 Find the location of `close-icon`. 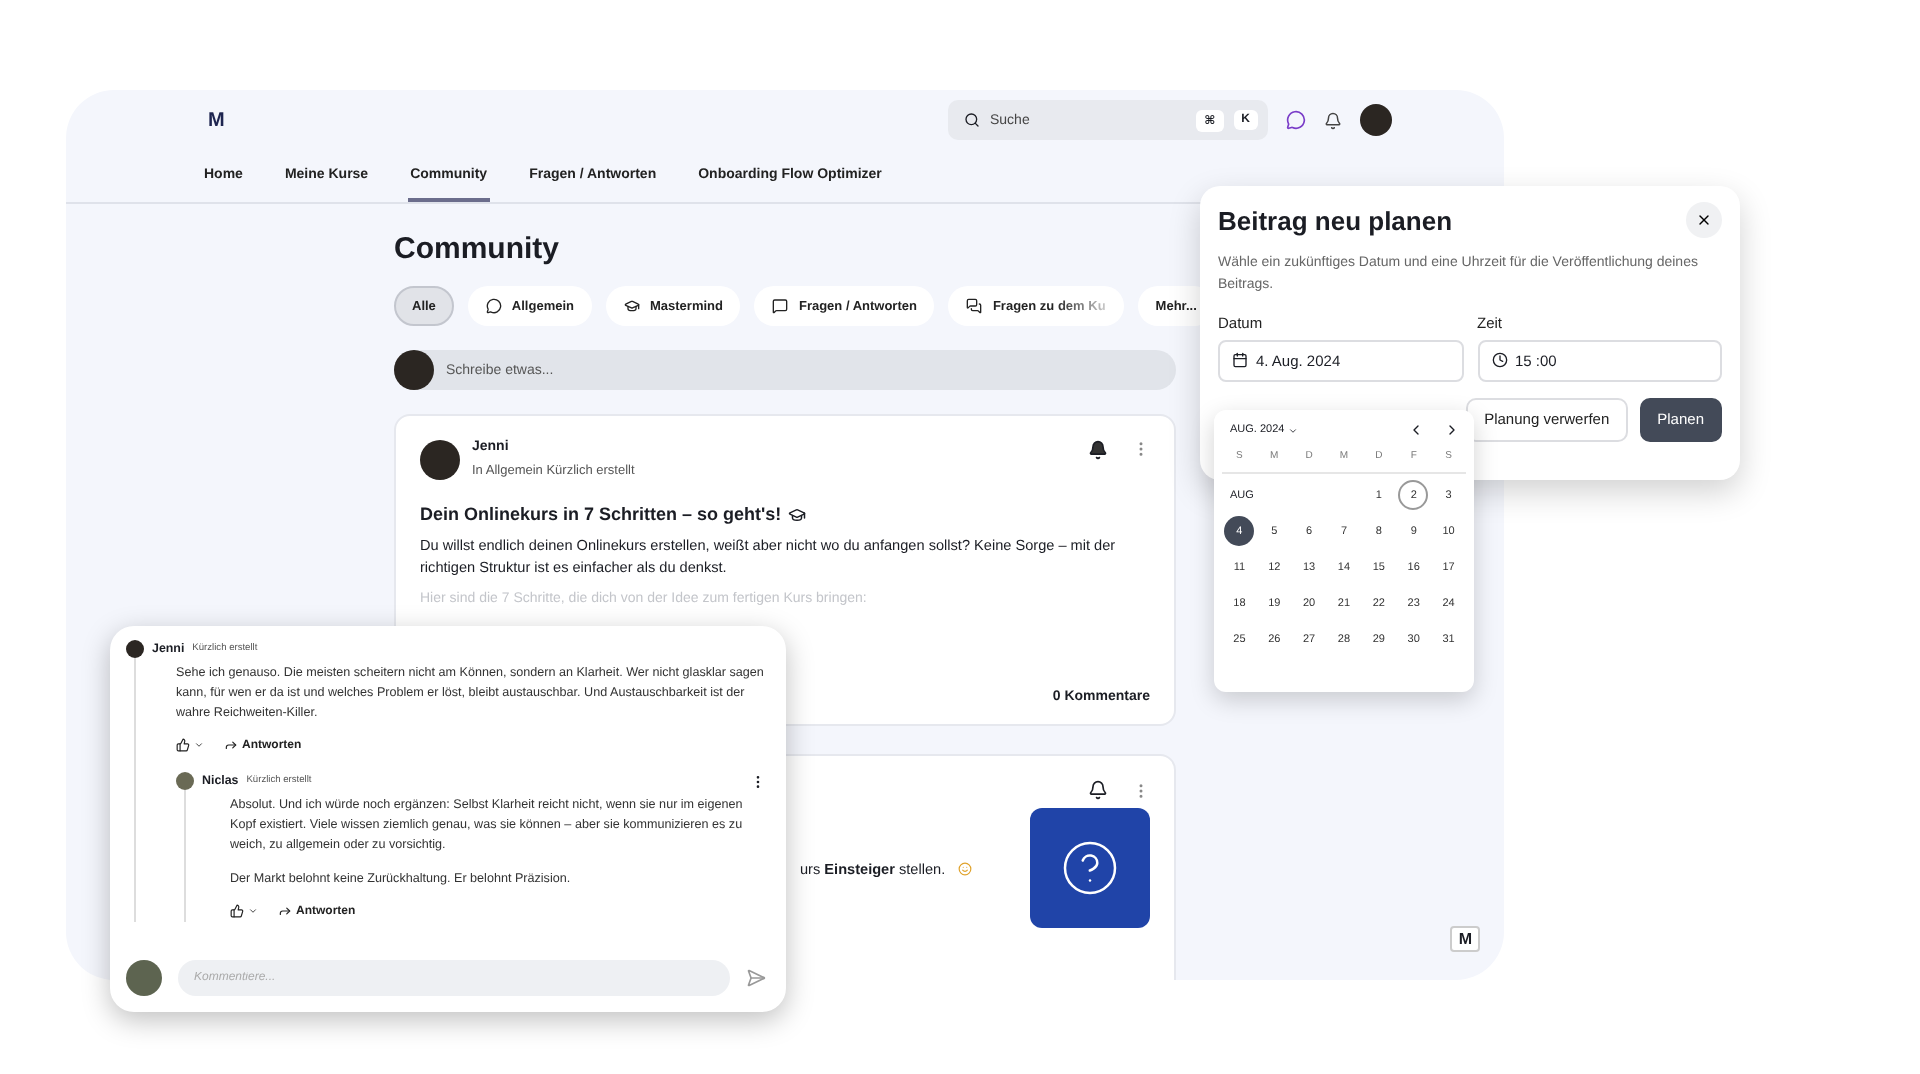

close-icon is located at coordinates (1704, 220).